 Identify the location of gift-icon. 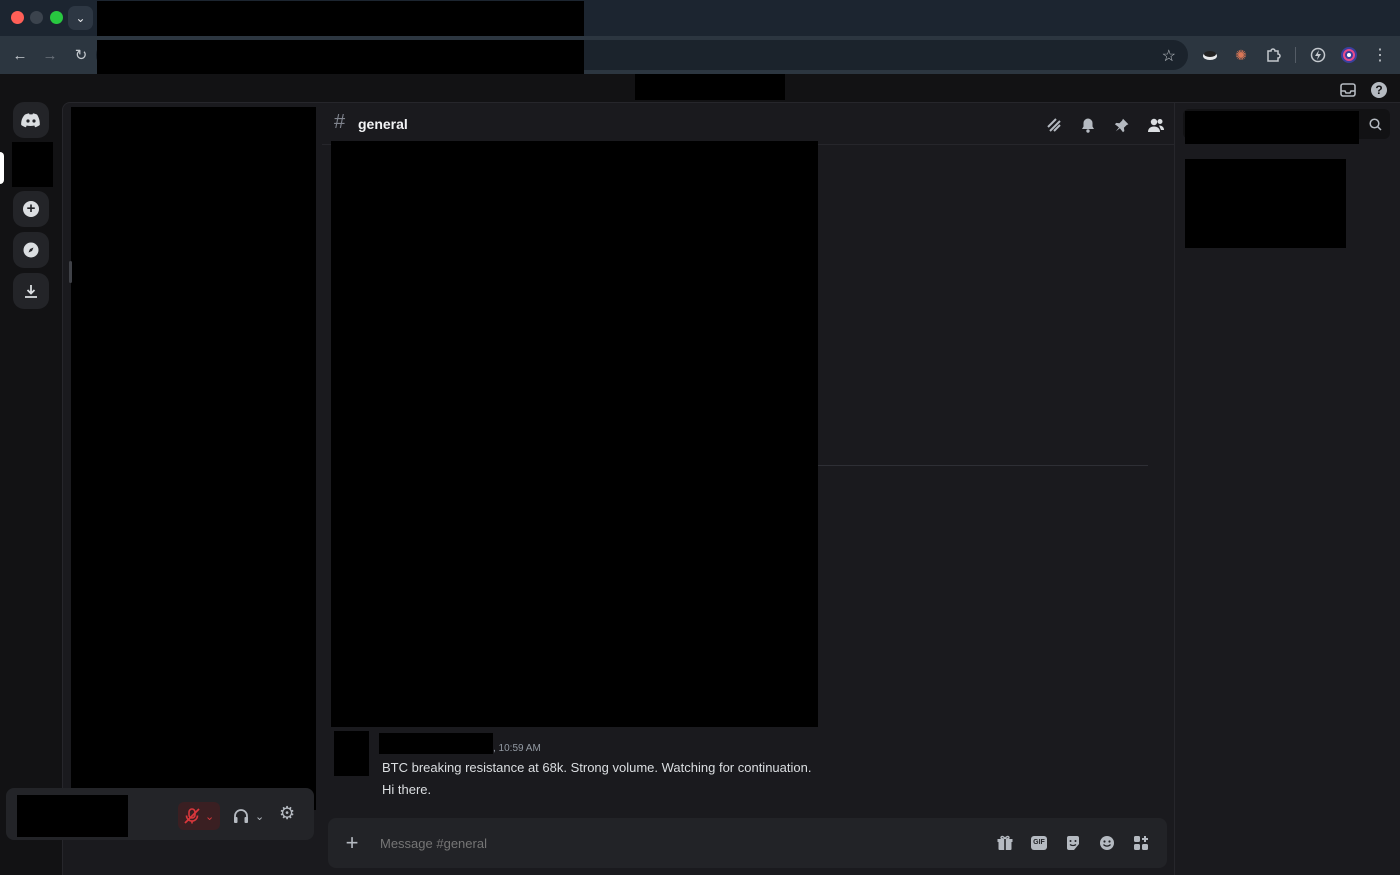
(1005, 843).